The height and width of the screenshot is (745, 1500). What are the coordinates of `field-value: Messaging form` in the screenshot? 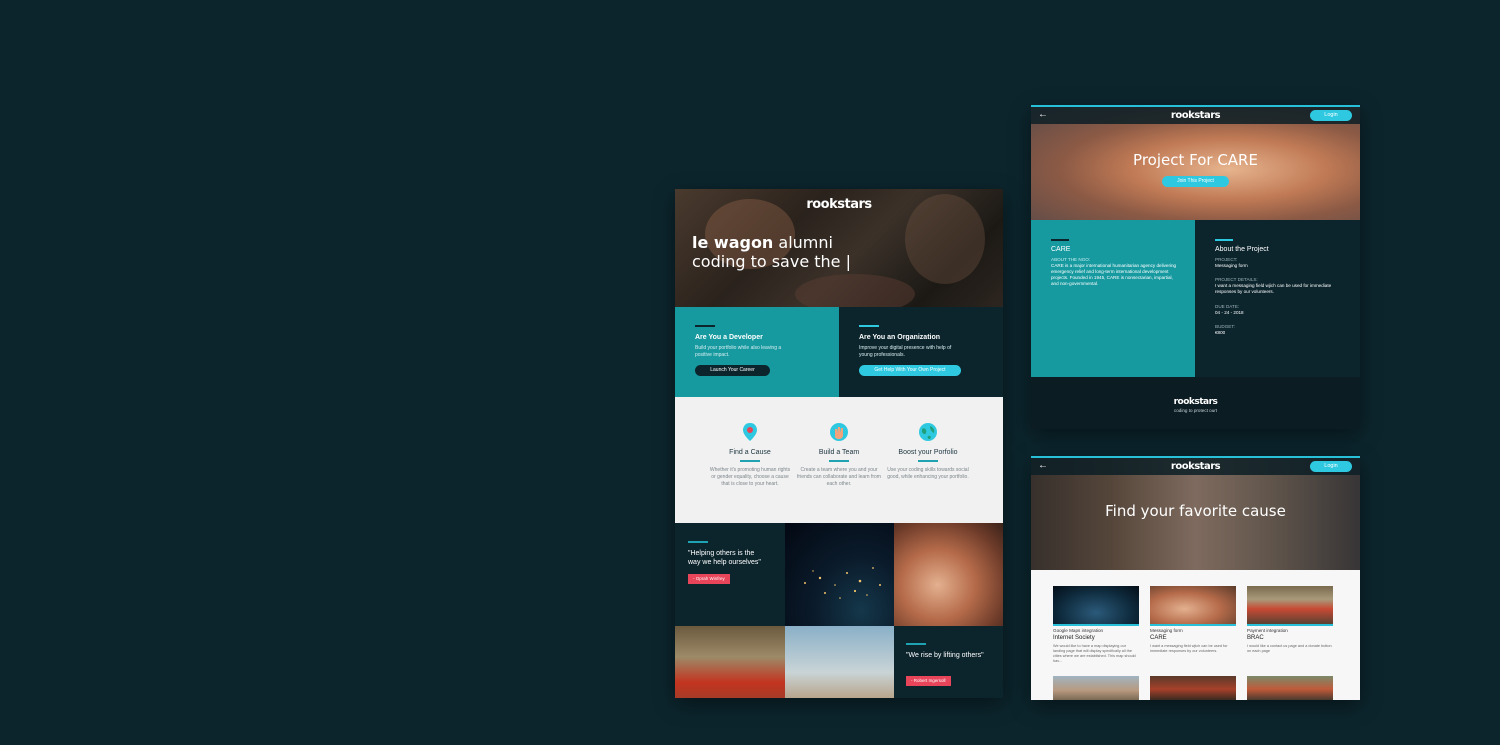 It's located at (1231, 265).